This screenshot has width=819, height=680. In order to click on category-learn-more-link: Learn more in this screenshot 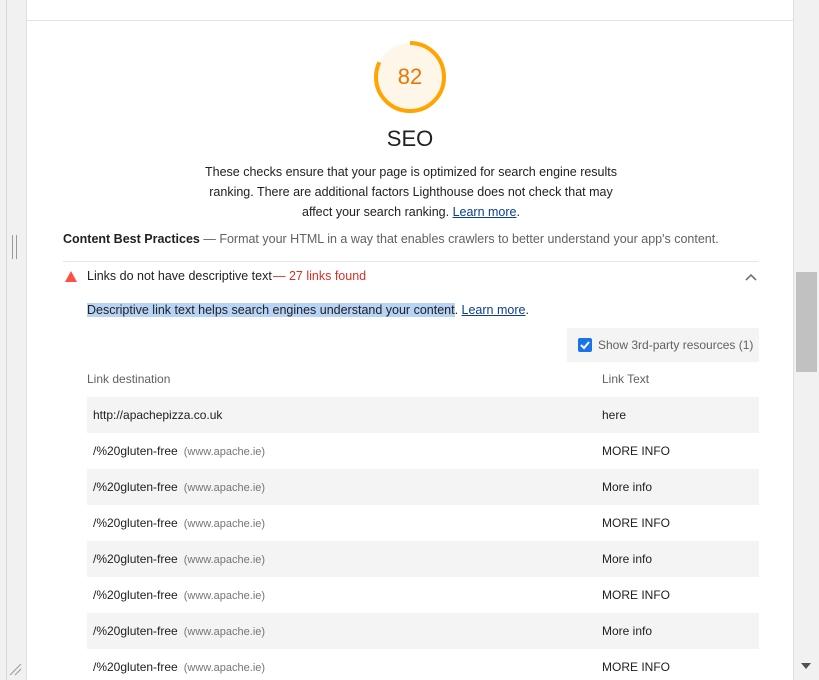, I will do `click(485, 212)`.